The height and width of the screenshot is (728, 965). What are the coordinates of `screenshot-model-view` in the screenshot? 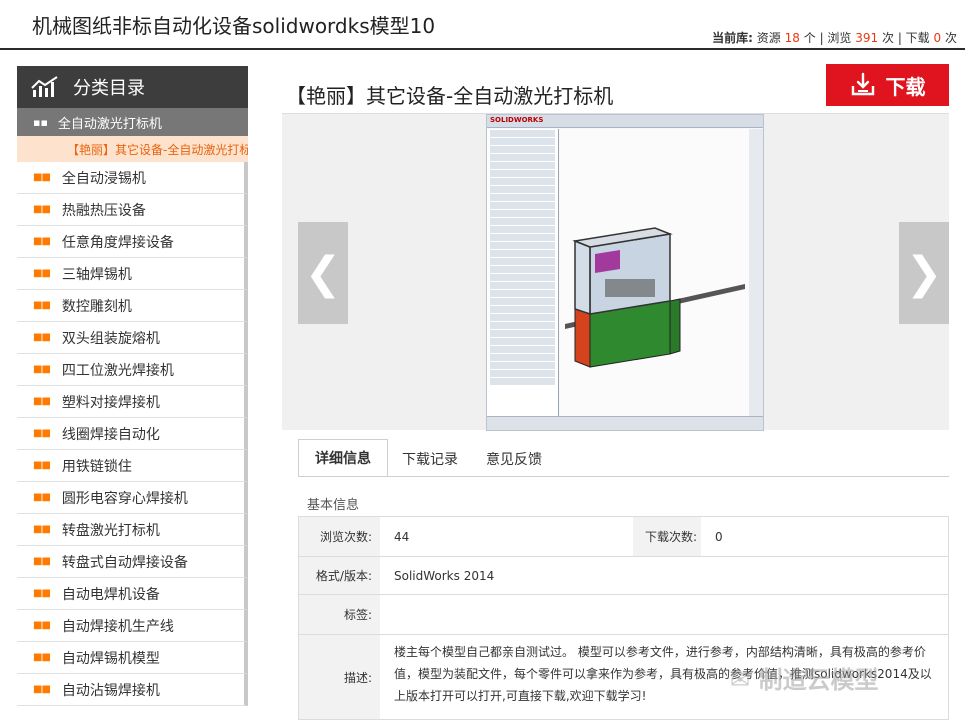 It's located at (654, 272).